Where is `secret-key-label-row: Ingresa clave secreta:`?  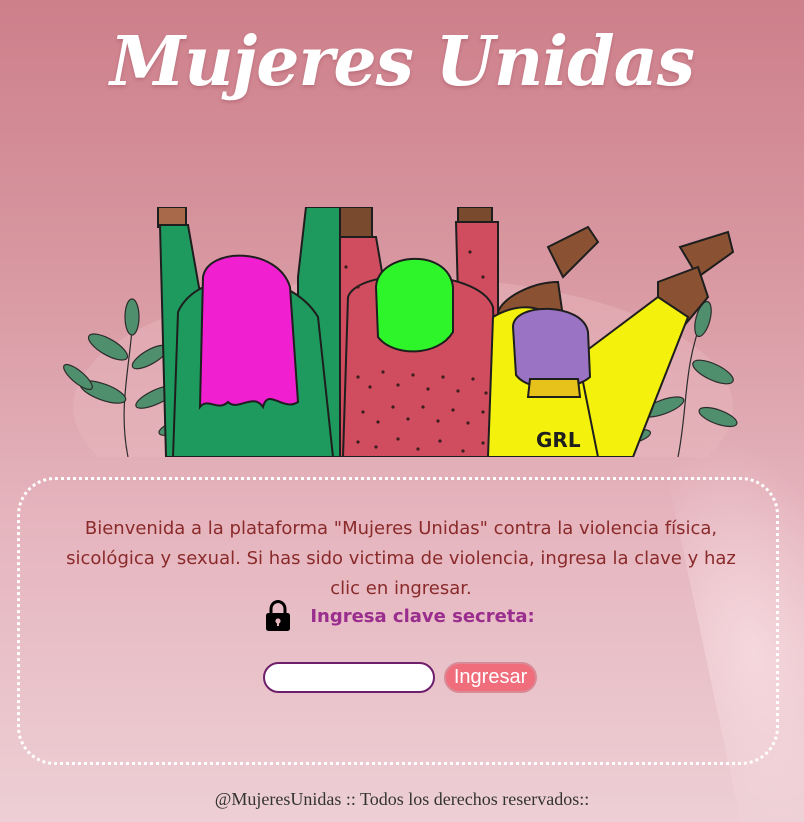 secret-key-label-row: Ingresa clave secreta: is located at coordinates (400, 616).